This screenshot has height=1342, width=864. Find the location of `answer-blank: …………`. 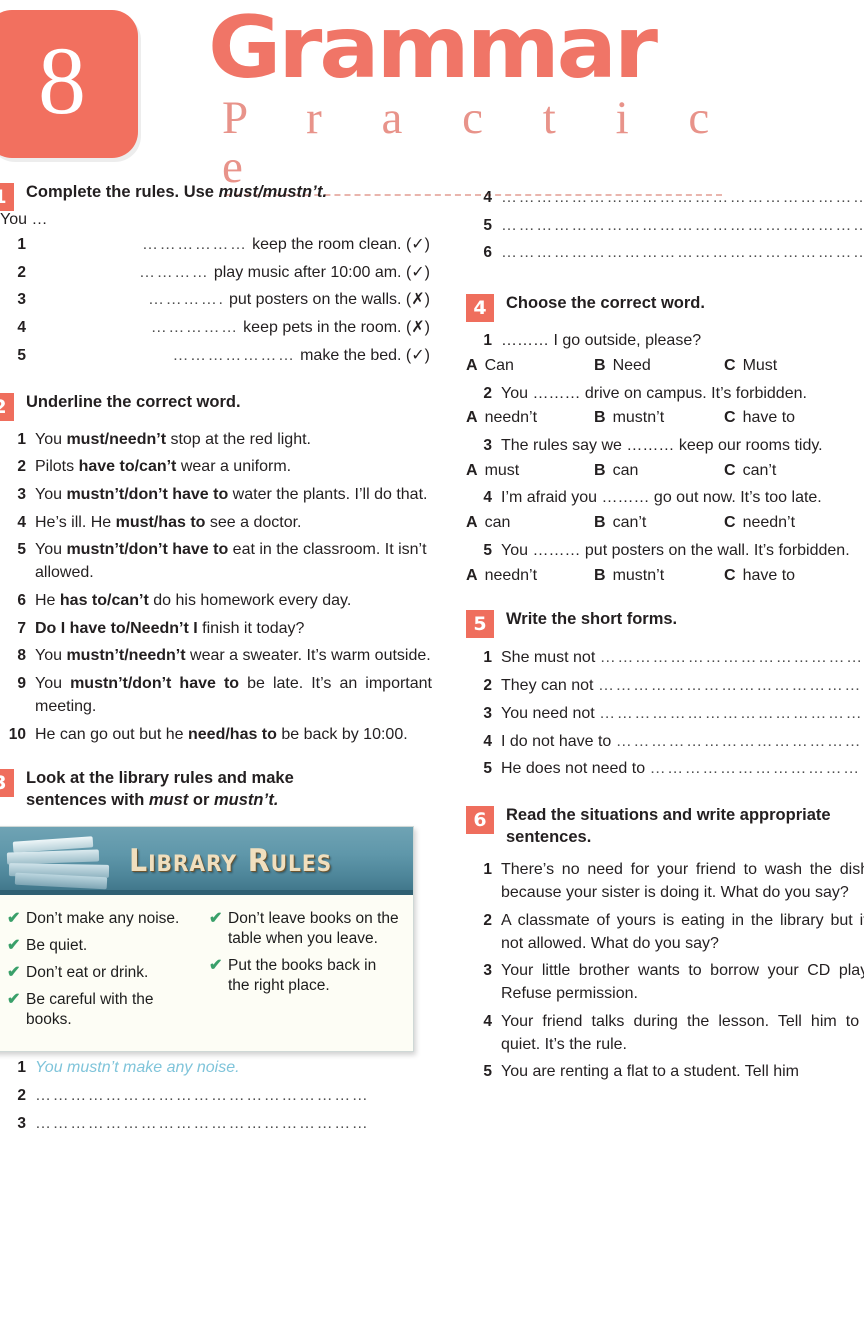

answer-blank: ………… is located at coordinates (174, 272).